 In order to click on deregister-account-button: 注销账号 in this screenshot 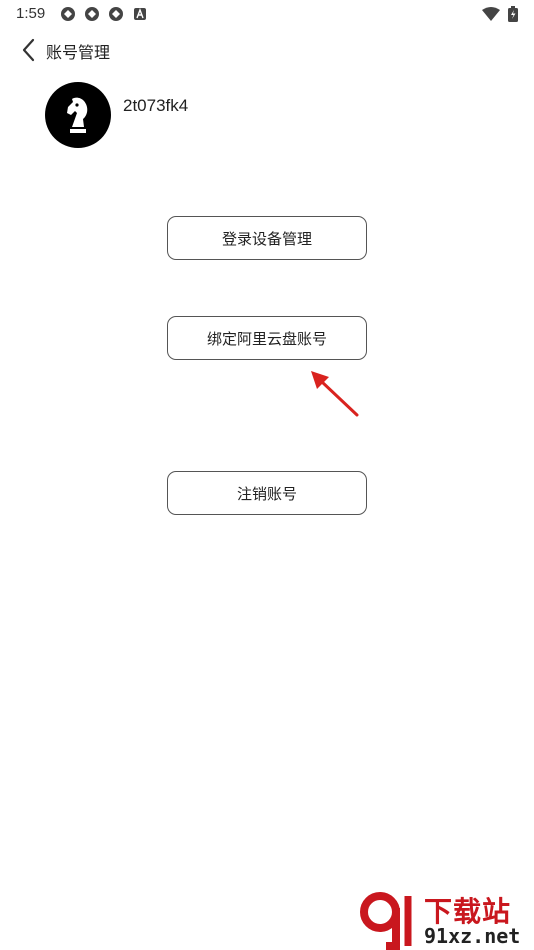, I will do `click(267, 493)`.